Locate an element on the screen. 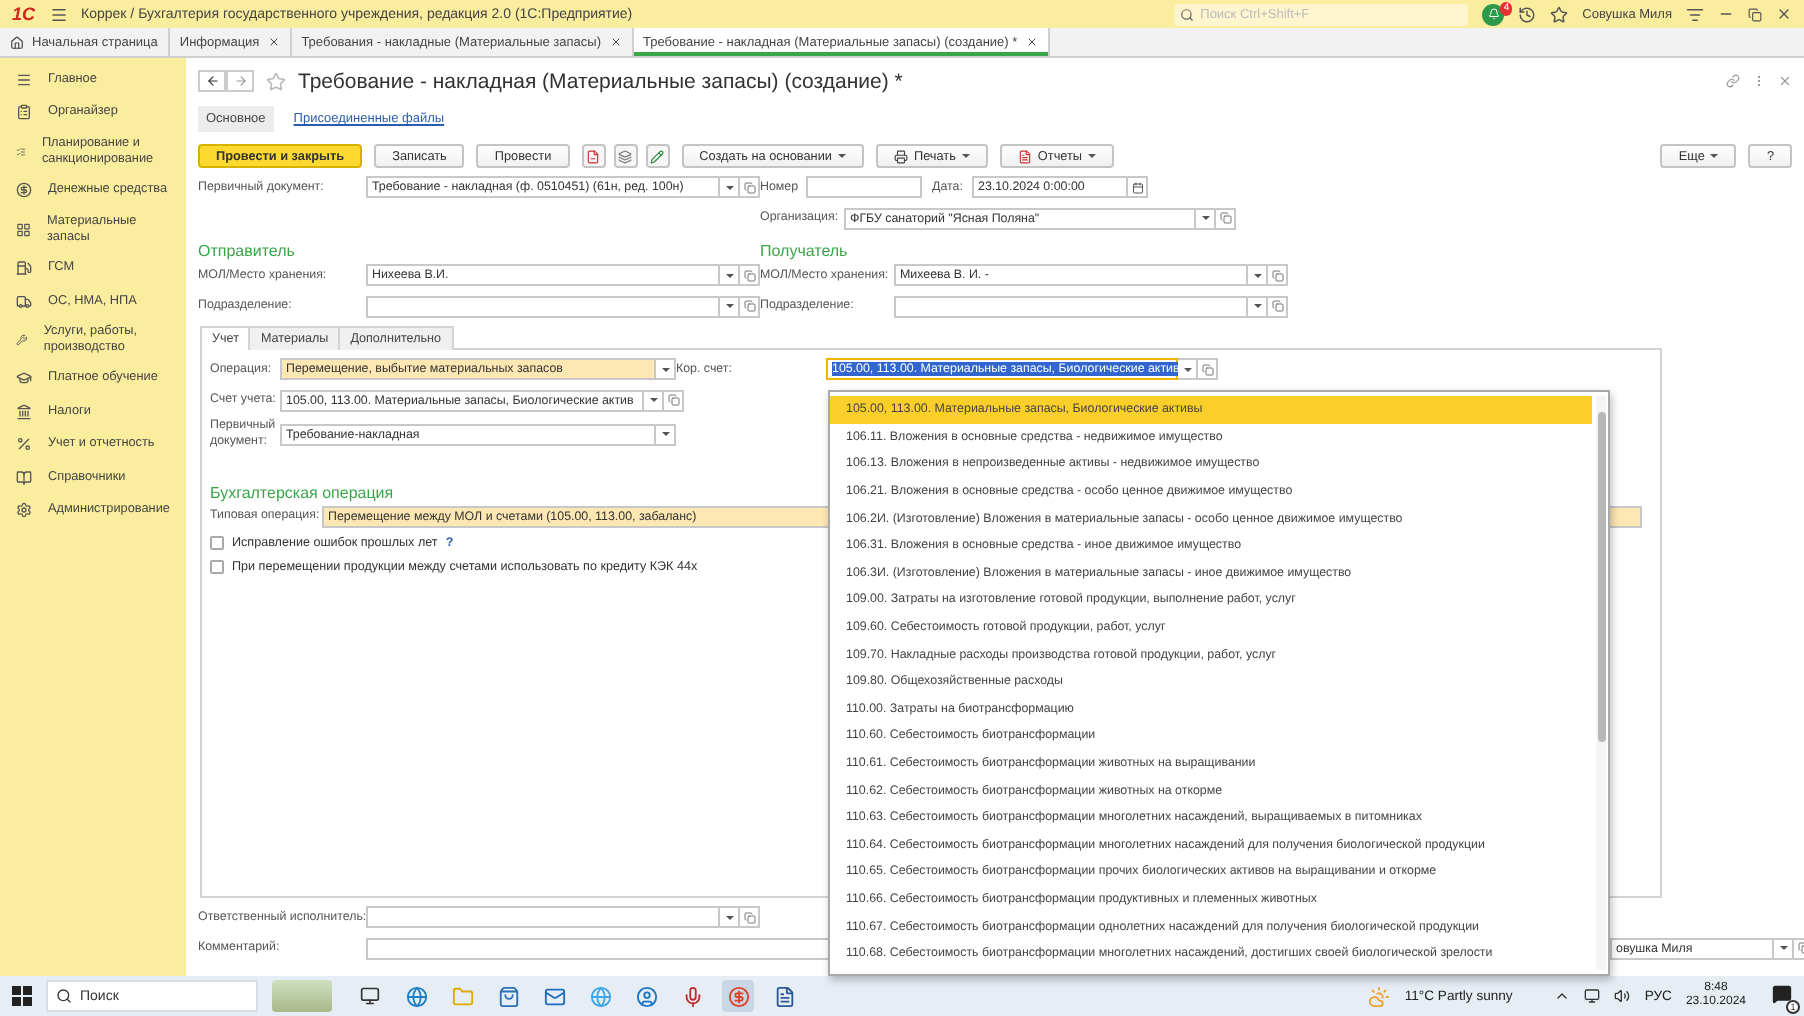  form-title: Требование - накладная (Материальные запасы) (создание) * is located at coordinates (600, 81).